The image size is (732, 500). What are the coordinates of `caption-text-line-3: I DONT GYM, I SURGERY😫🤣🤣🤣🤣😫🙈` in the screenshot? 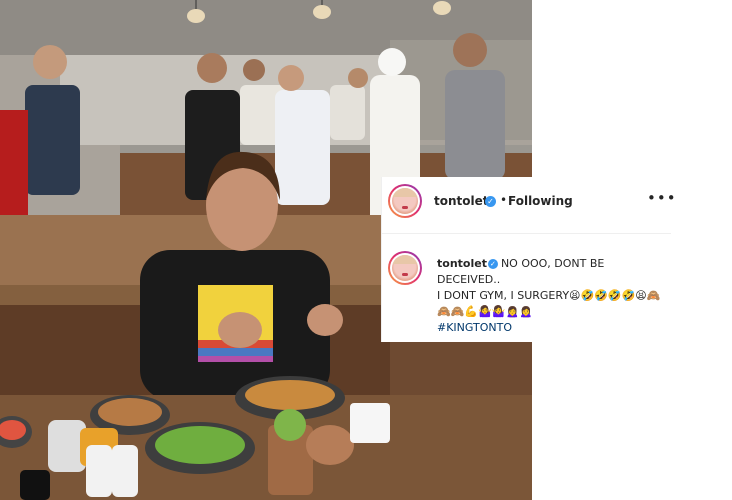 It's located at (549, 295).